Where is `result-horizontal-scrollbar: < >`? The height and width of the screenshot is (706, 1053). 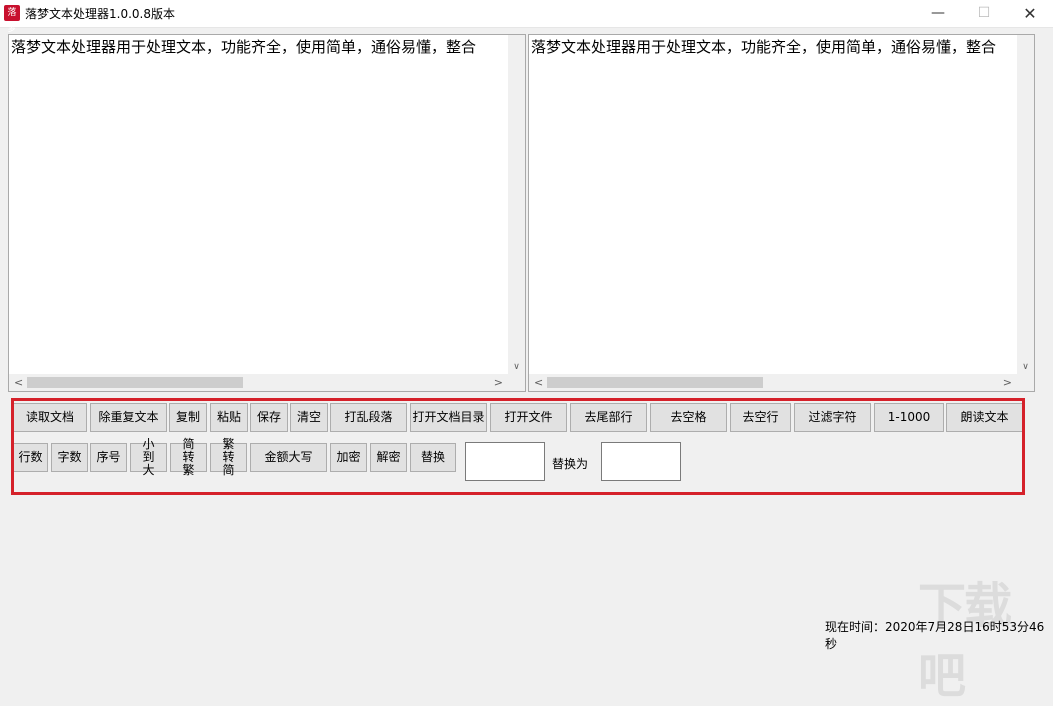 result-horizontal-scrollbar: < > is located at coordinates (781, 382).